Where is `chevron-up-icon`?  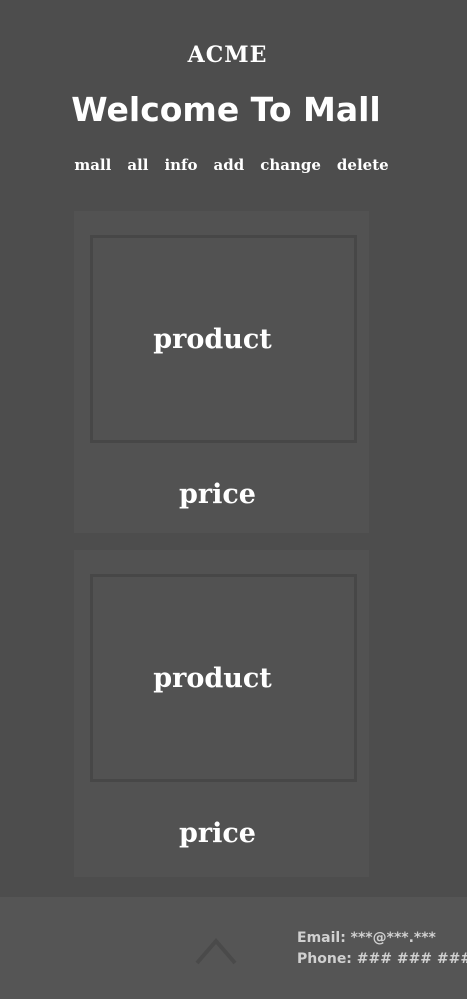
chevron-up-icon is located at coordinates (216, 950).